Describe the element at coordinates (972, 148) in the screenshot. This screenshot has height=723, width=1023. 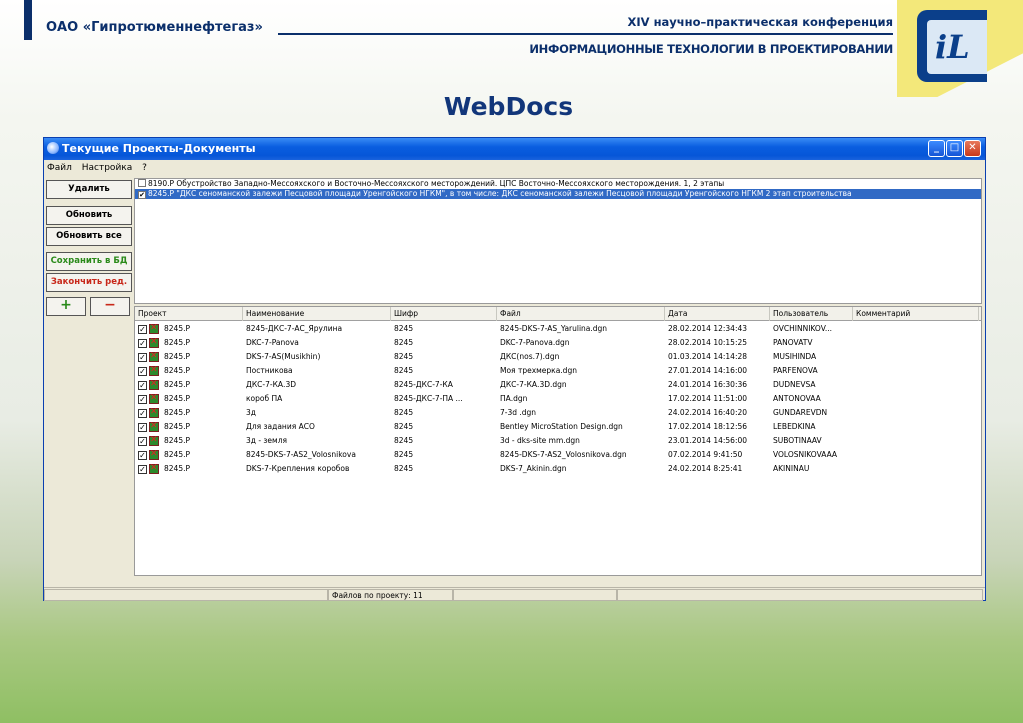
I see `close-button: ✕` at that location.